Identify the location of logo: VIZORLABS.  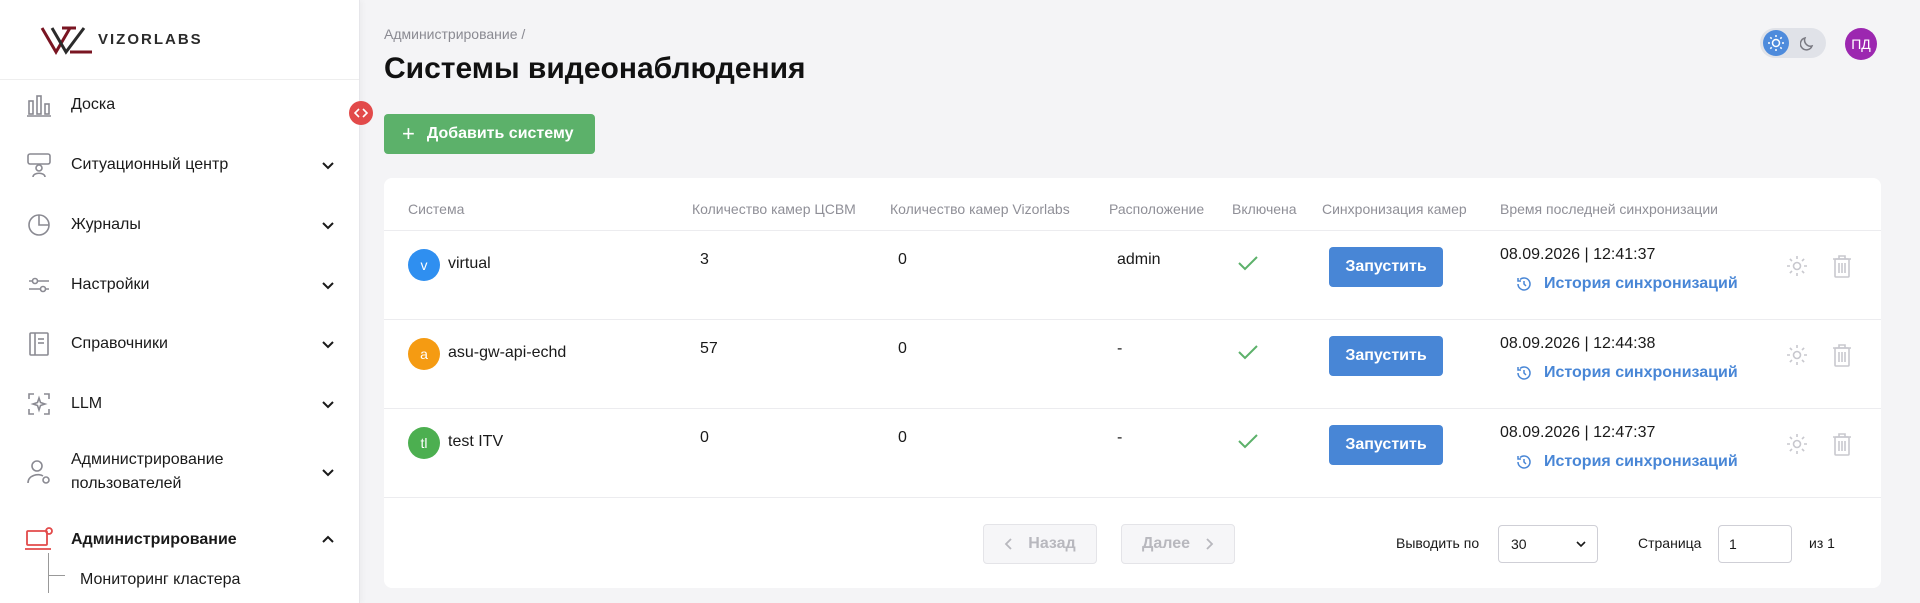
(179, 40).